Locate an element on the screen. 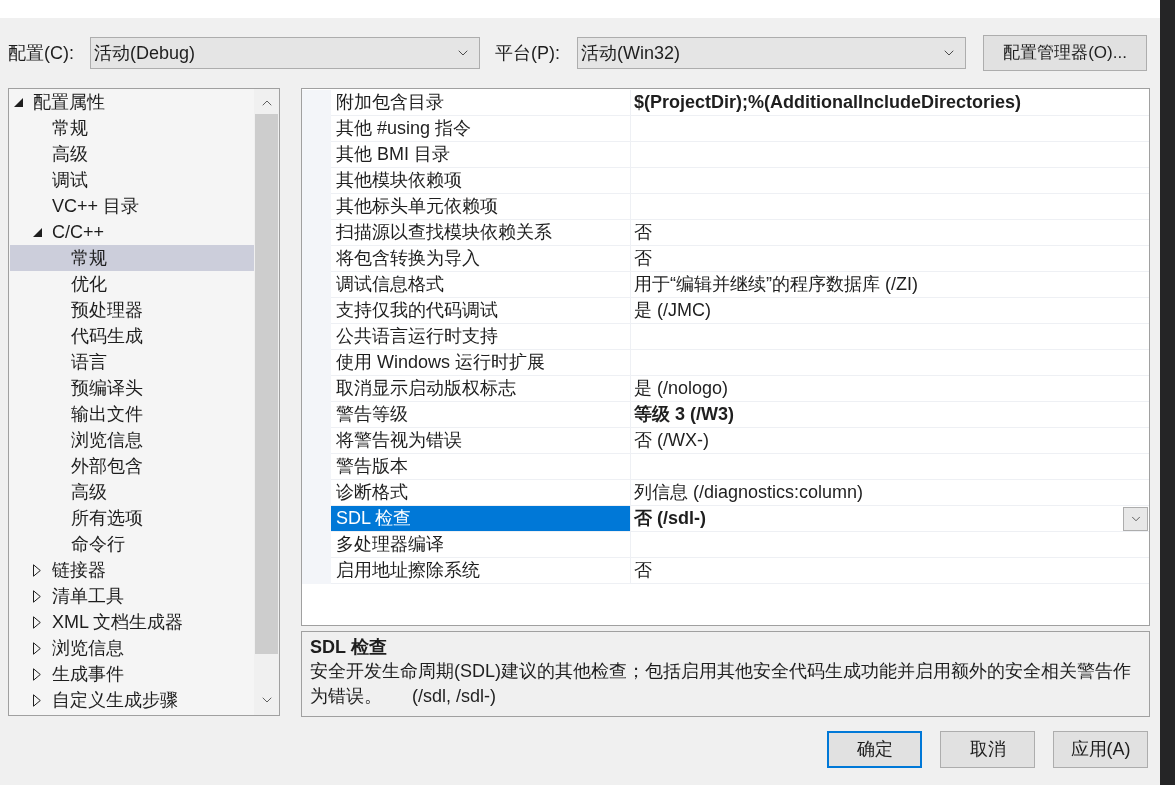 The height and width of the screenshot is (785, 1175). platform-dropdown: 活动(Win32) is located at coordinates (771, 53).